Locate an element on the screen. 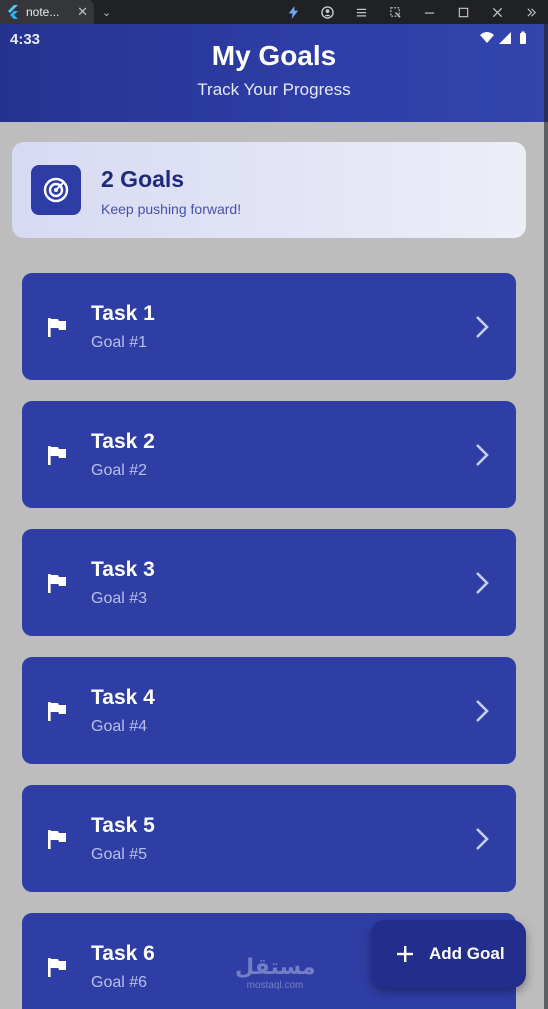  page-title: My Goals is located at coordinates (274, 55).